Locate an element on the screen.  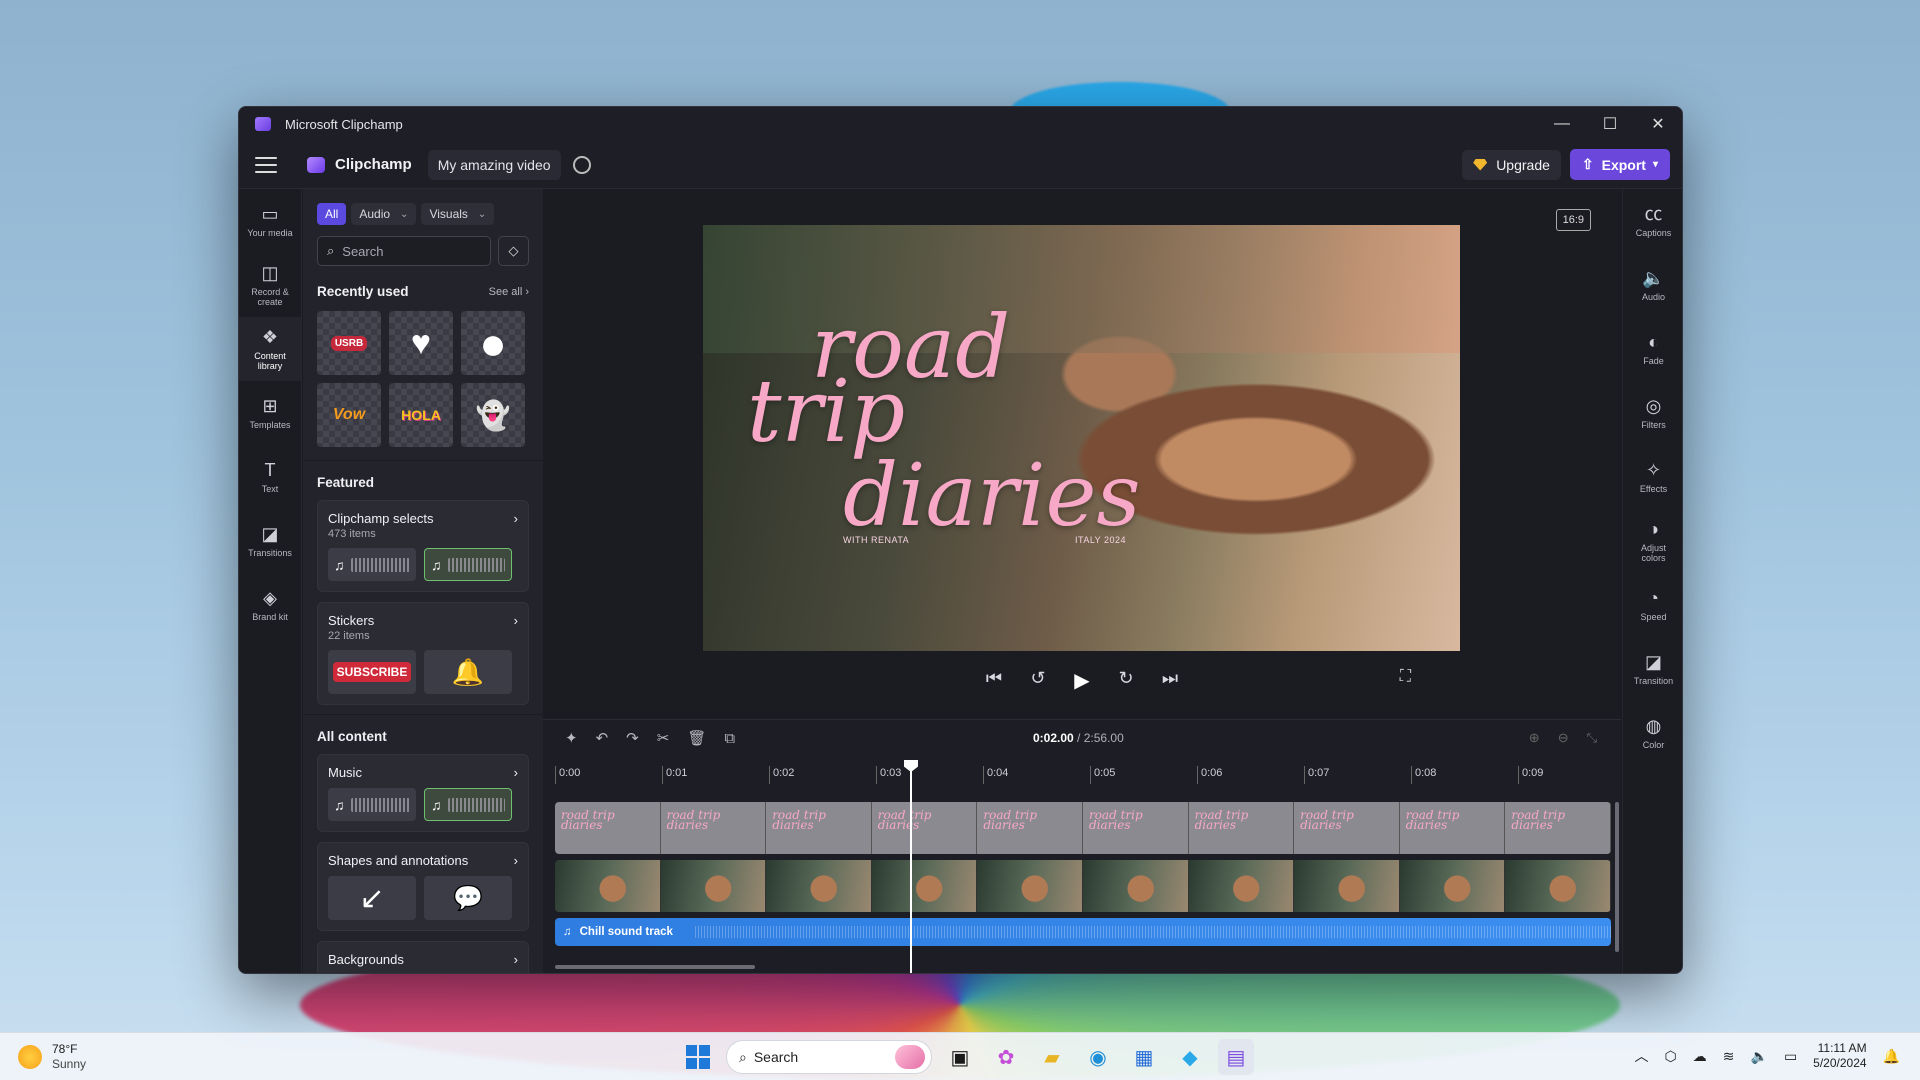
skip-back-icon: ⏮ is located at coordinates (994, 680).